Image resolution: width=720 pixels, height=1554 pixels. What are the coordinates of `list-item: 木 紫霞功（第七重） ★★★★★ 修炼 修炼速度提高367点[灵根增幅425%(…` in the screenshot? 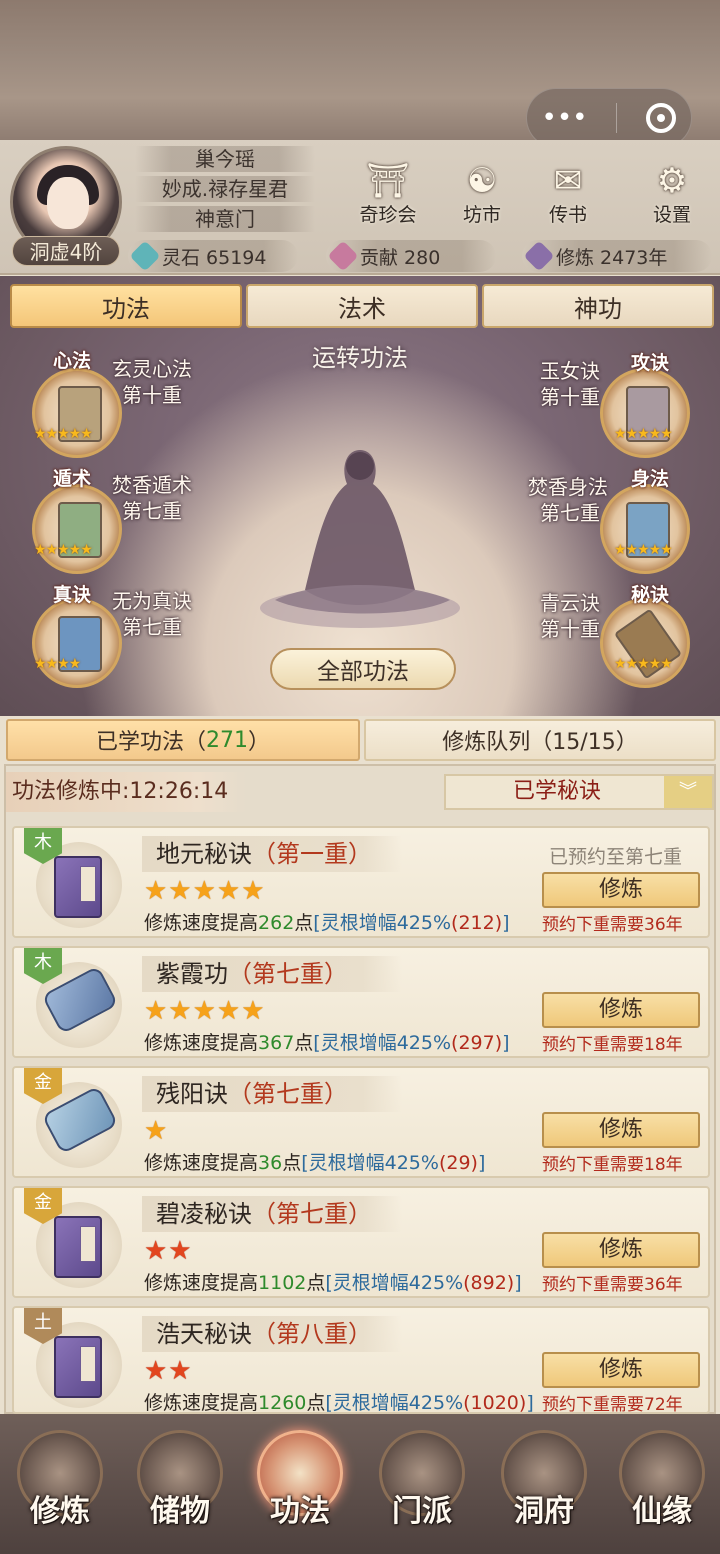 It's located at (361, 1002).